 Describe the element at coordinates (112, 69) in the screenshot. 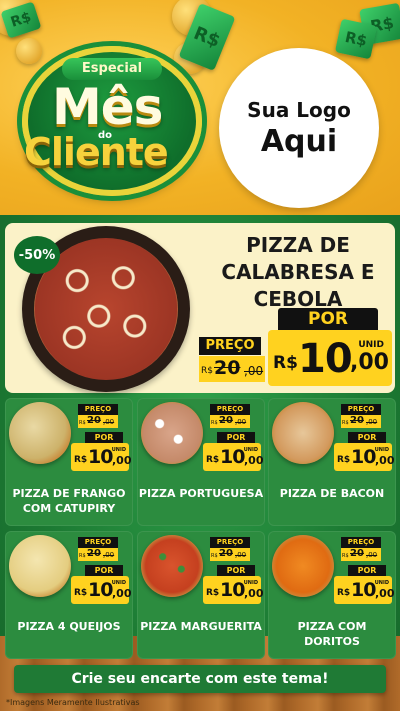

I see `badge-especial-label: Especial` at that location.